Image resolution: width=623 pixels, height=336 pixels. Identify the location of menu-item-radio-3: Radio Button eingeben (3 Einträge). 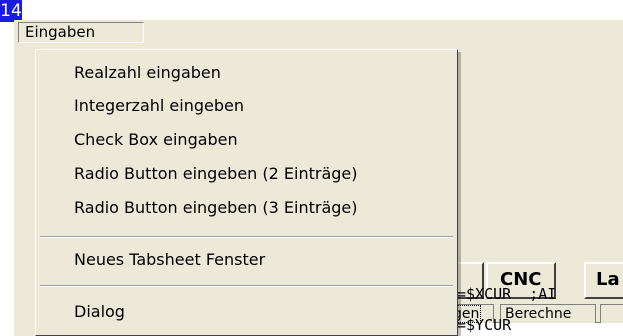
(215, 208).